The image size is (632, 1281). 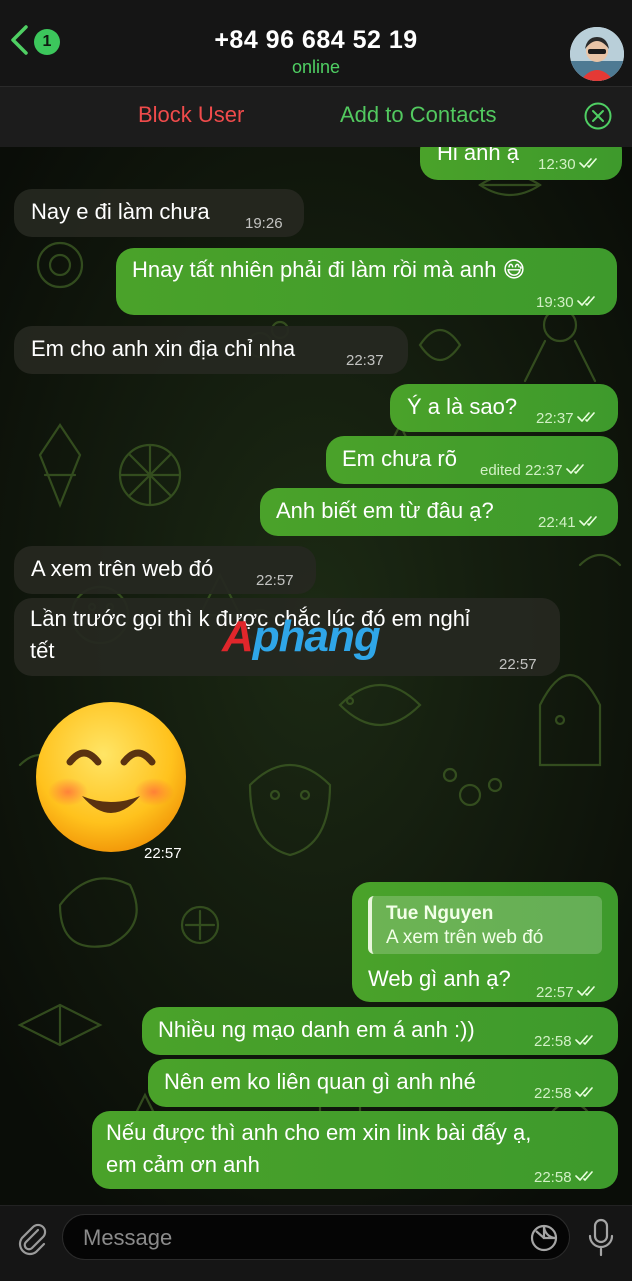 I want to click on microphone-icon, so click(x=601, y=1240).